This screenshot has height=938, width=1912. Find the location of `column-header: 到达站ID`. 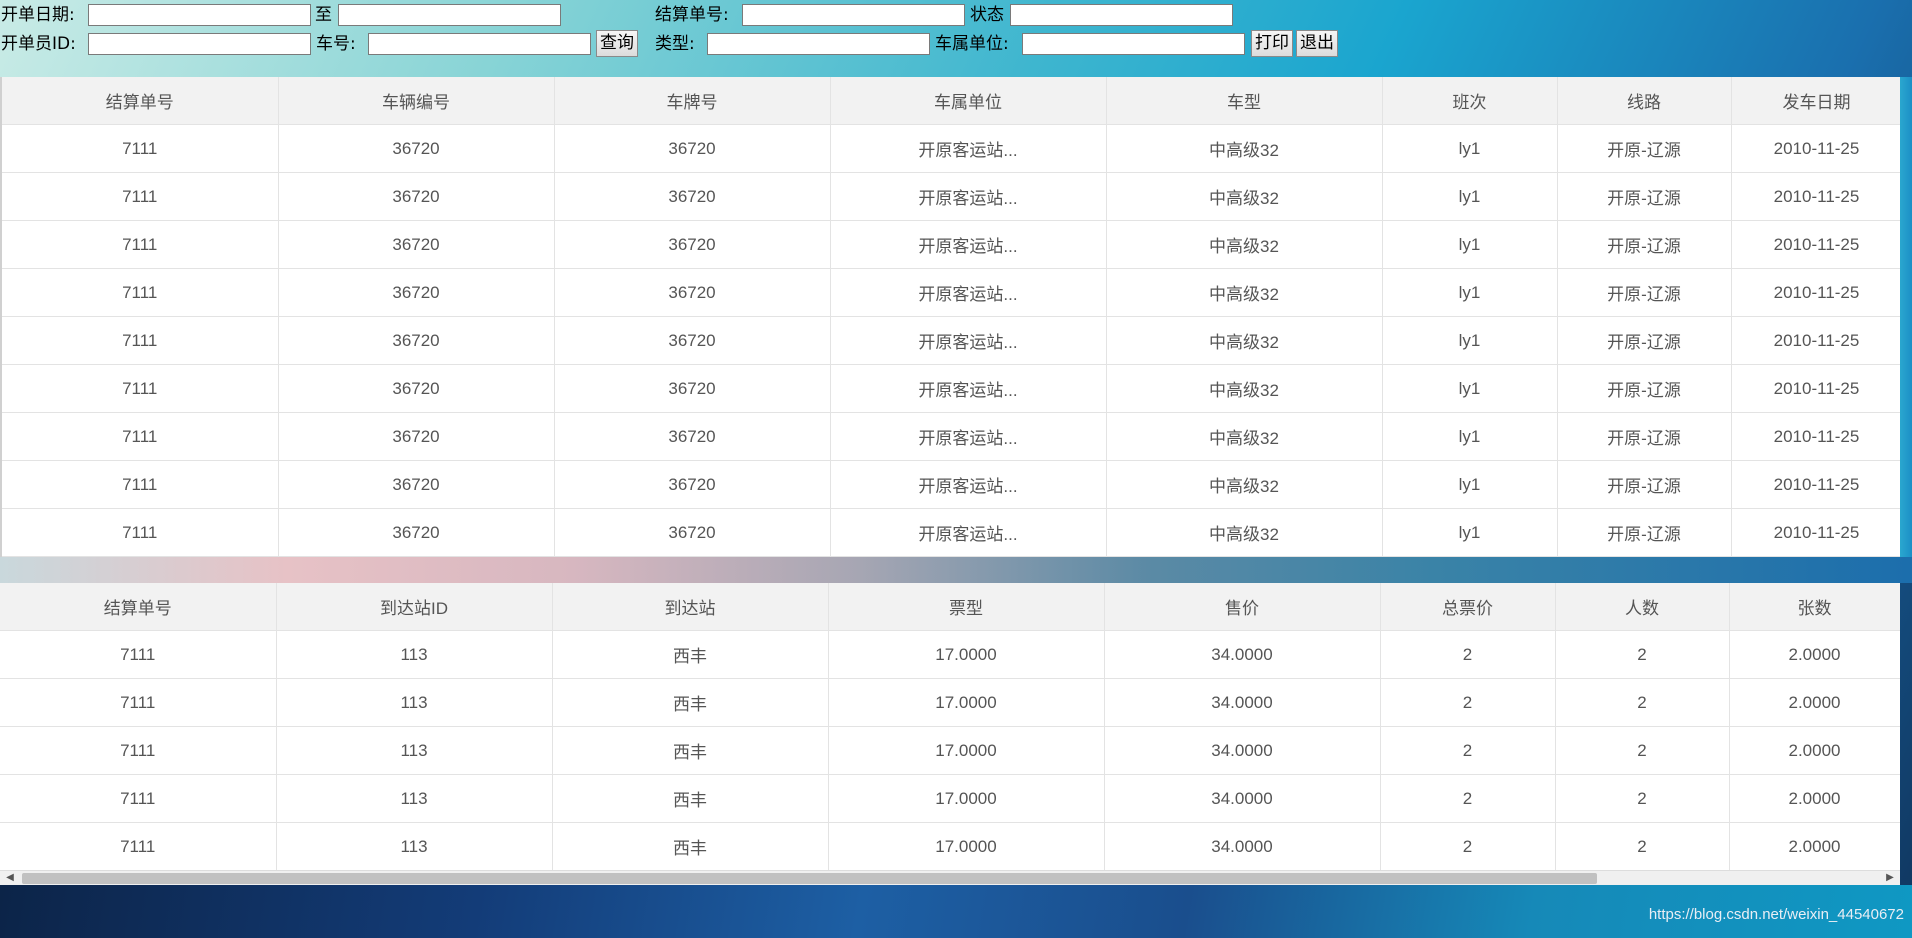

column-header: 到达站ID is located at coordinates (414, 607).